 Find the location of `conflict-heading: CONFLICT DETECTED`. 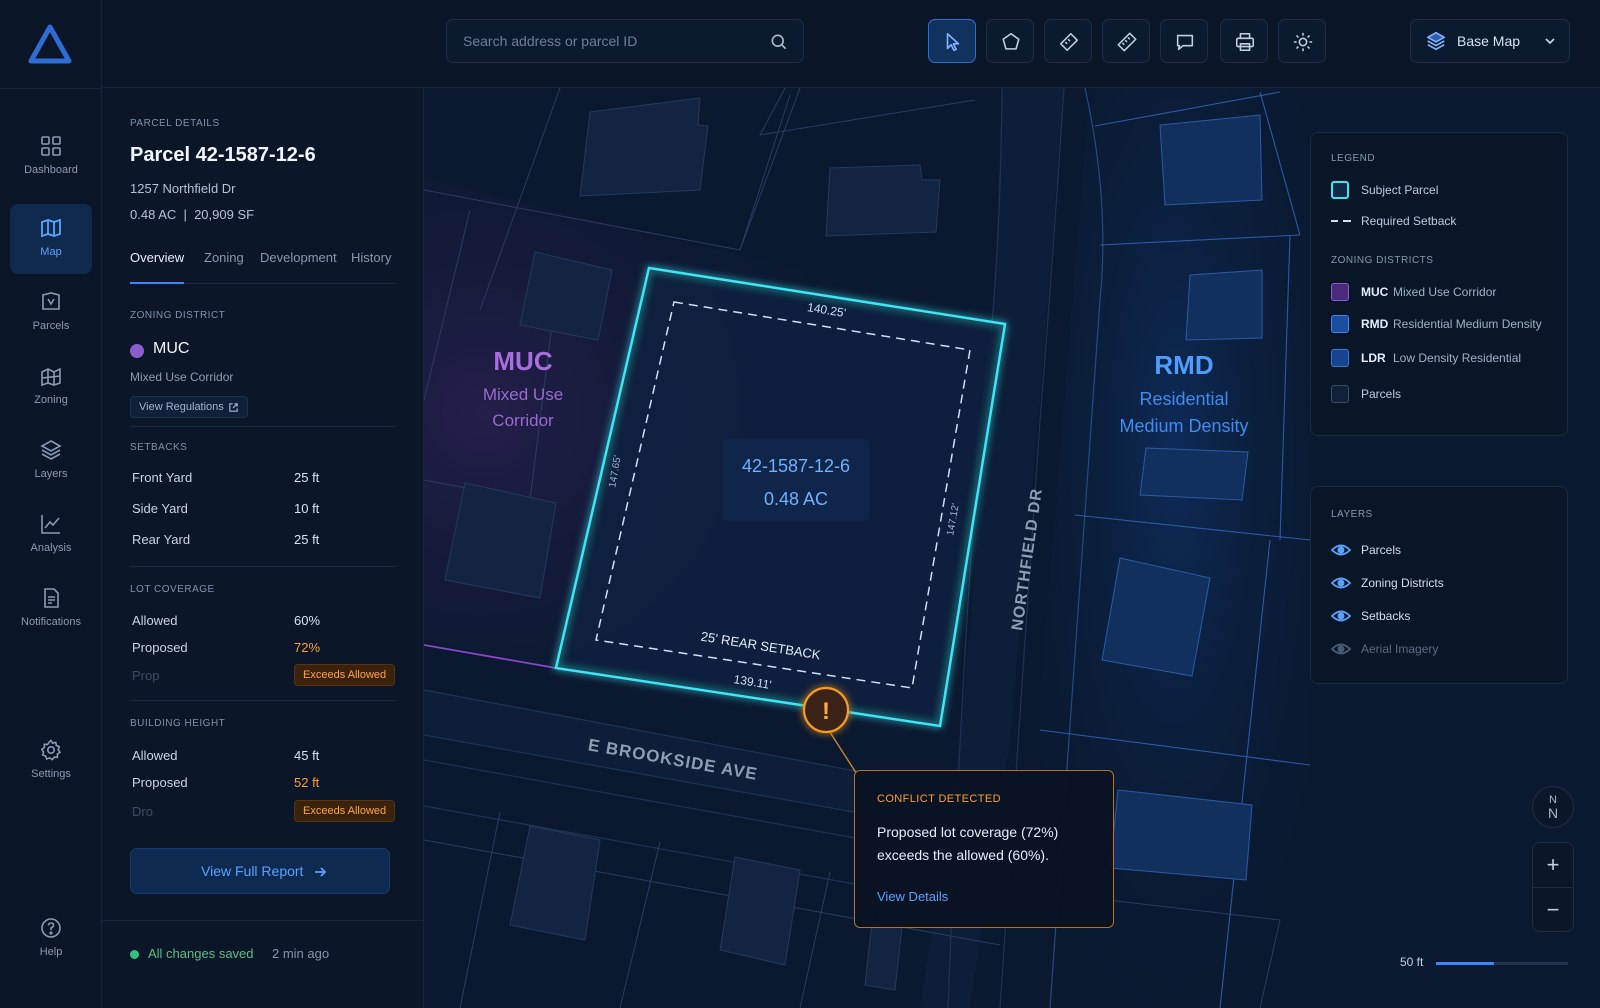

conflict-heading: CONFLICT DETECTED is located at coordinates (939, 799).